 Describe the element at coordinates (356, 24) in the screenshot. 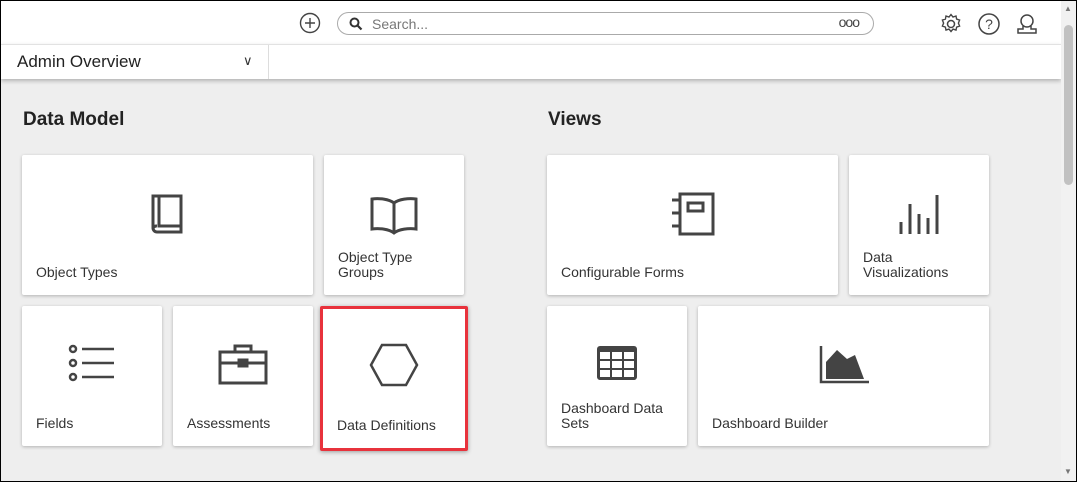

I see `search-icon` at that location.